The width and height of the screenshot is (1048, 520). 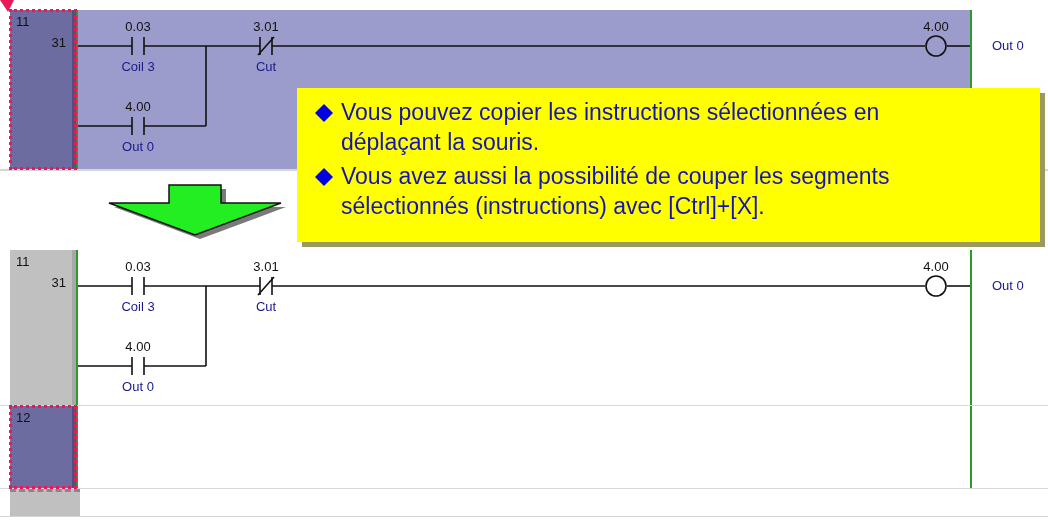 I want to click on rung-number: 12, so click(x=23, y=417).